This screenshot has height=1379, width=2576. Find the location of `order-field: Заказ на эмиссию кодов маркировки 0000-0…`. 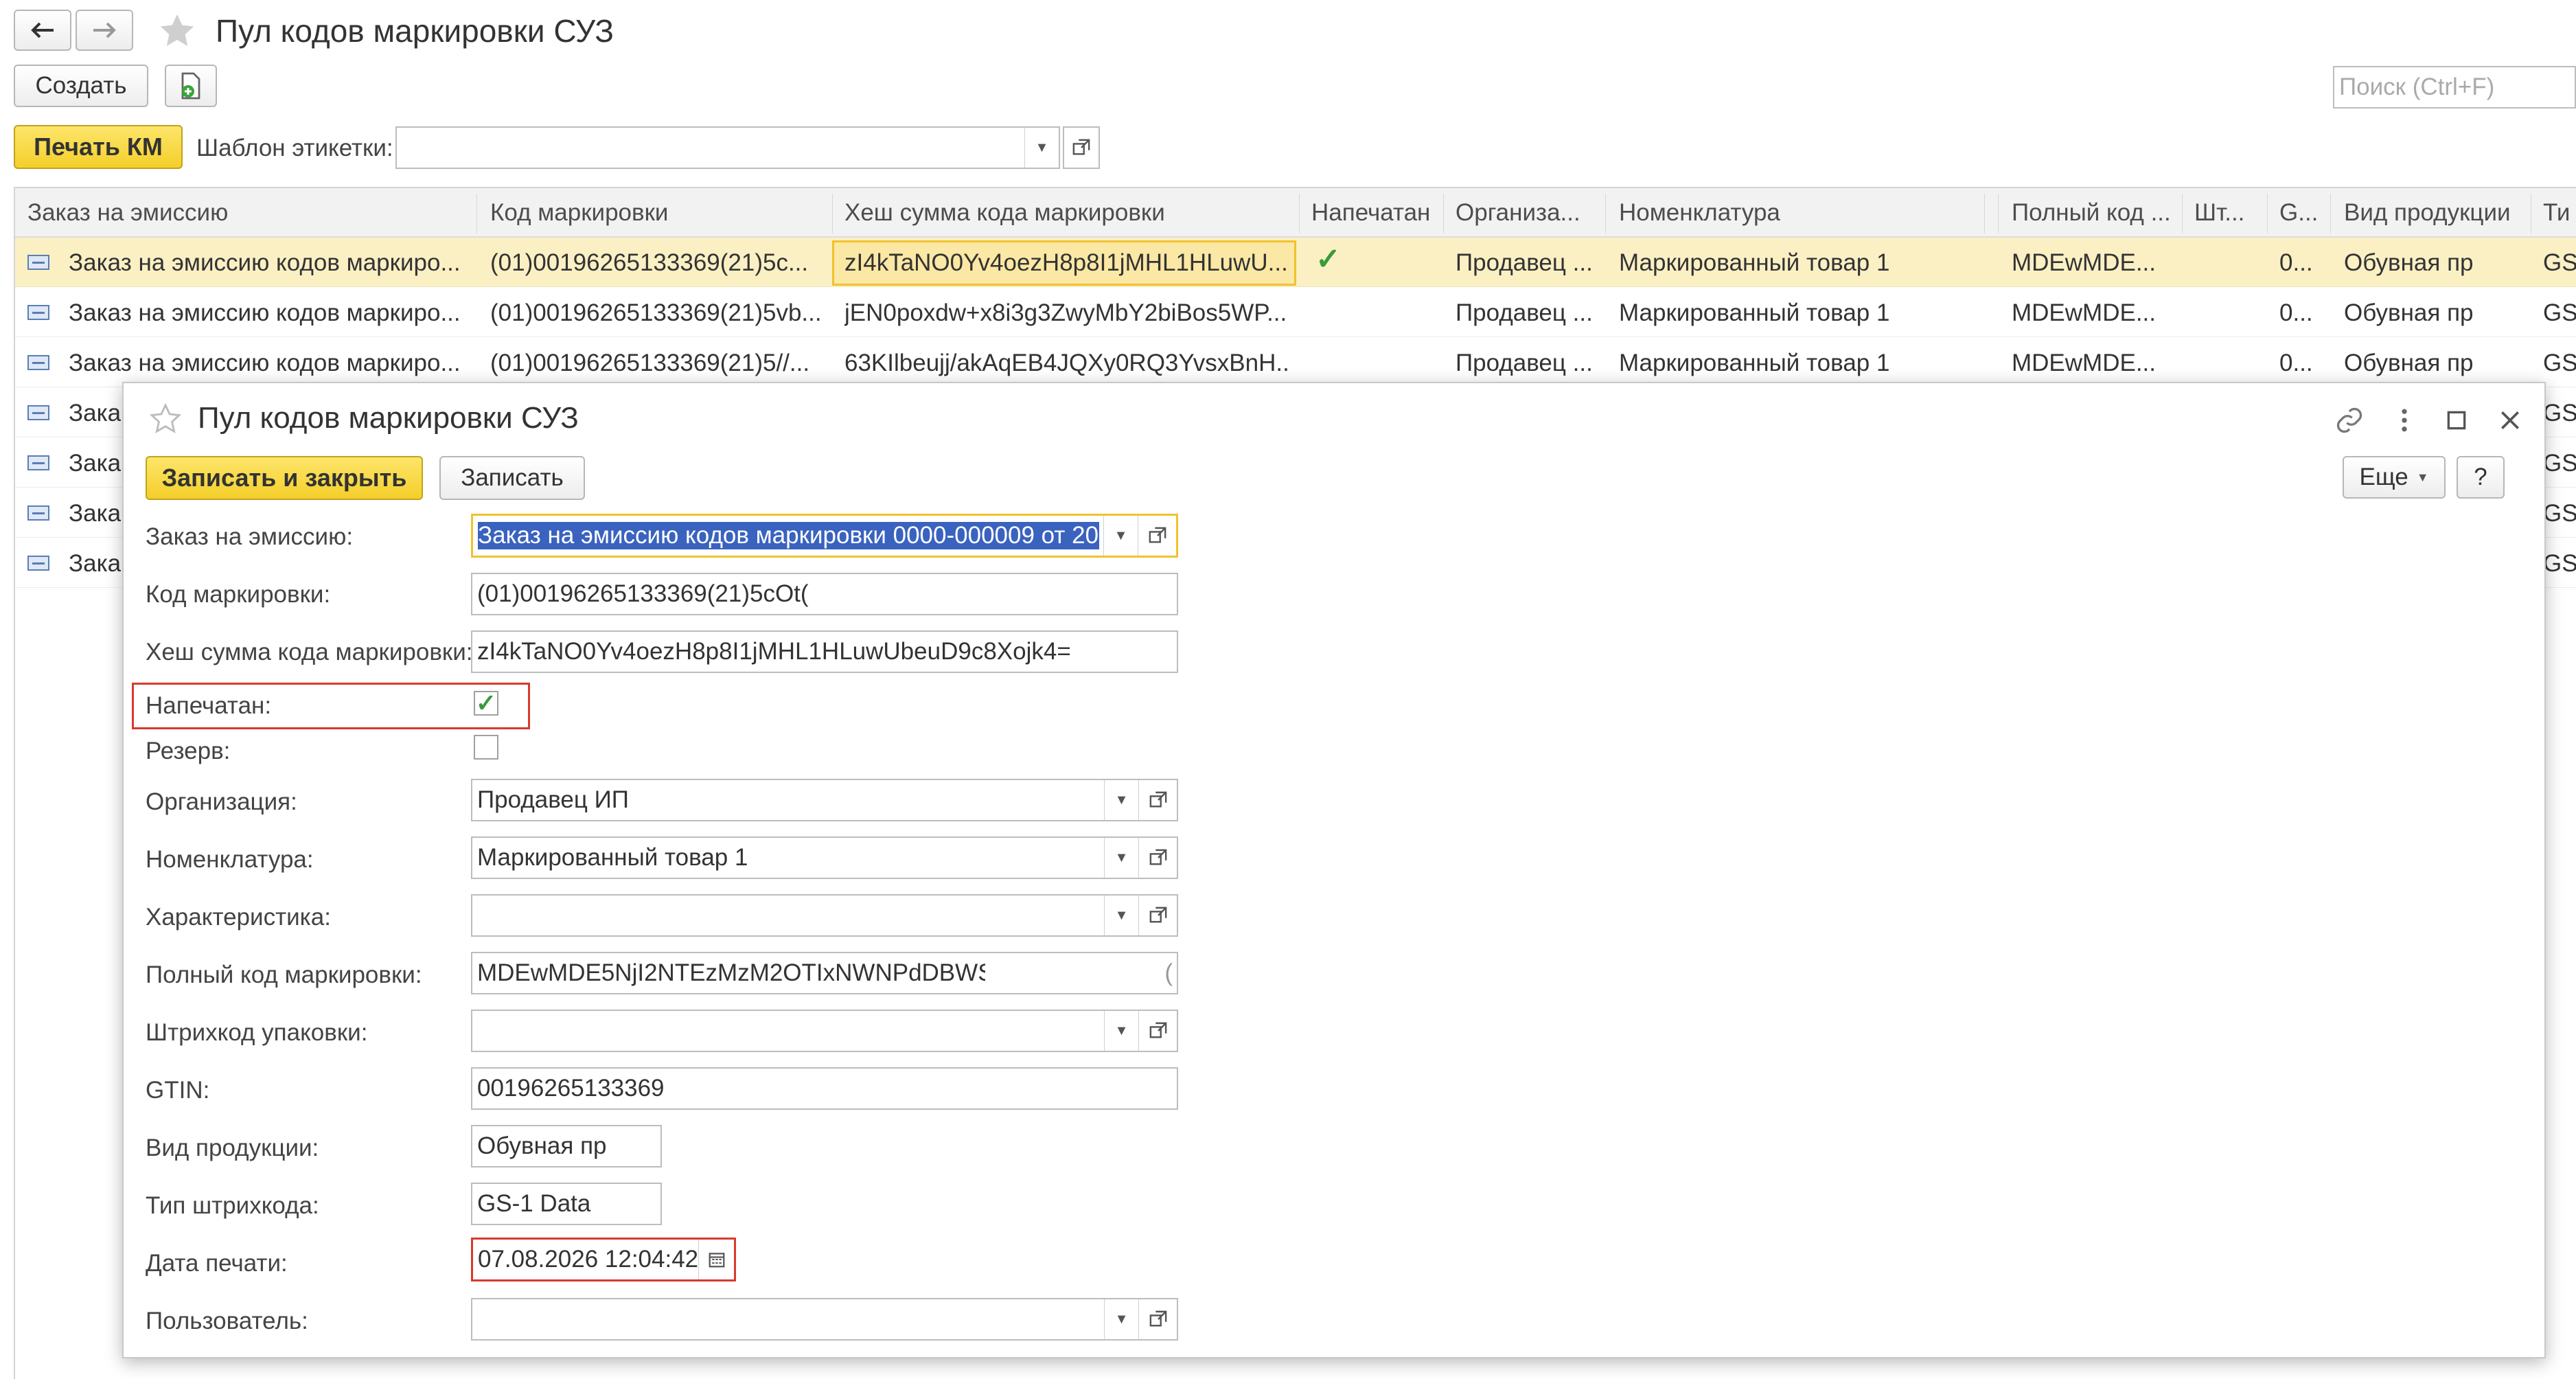

order-field: Заказ на эмиссию кодов маркировки 0000-0… is located at coordinates (824, 536).